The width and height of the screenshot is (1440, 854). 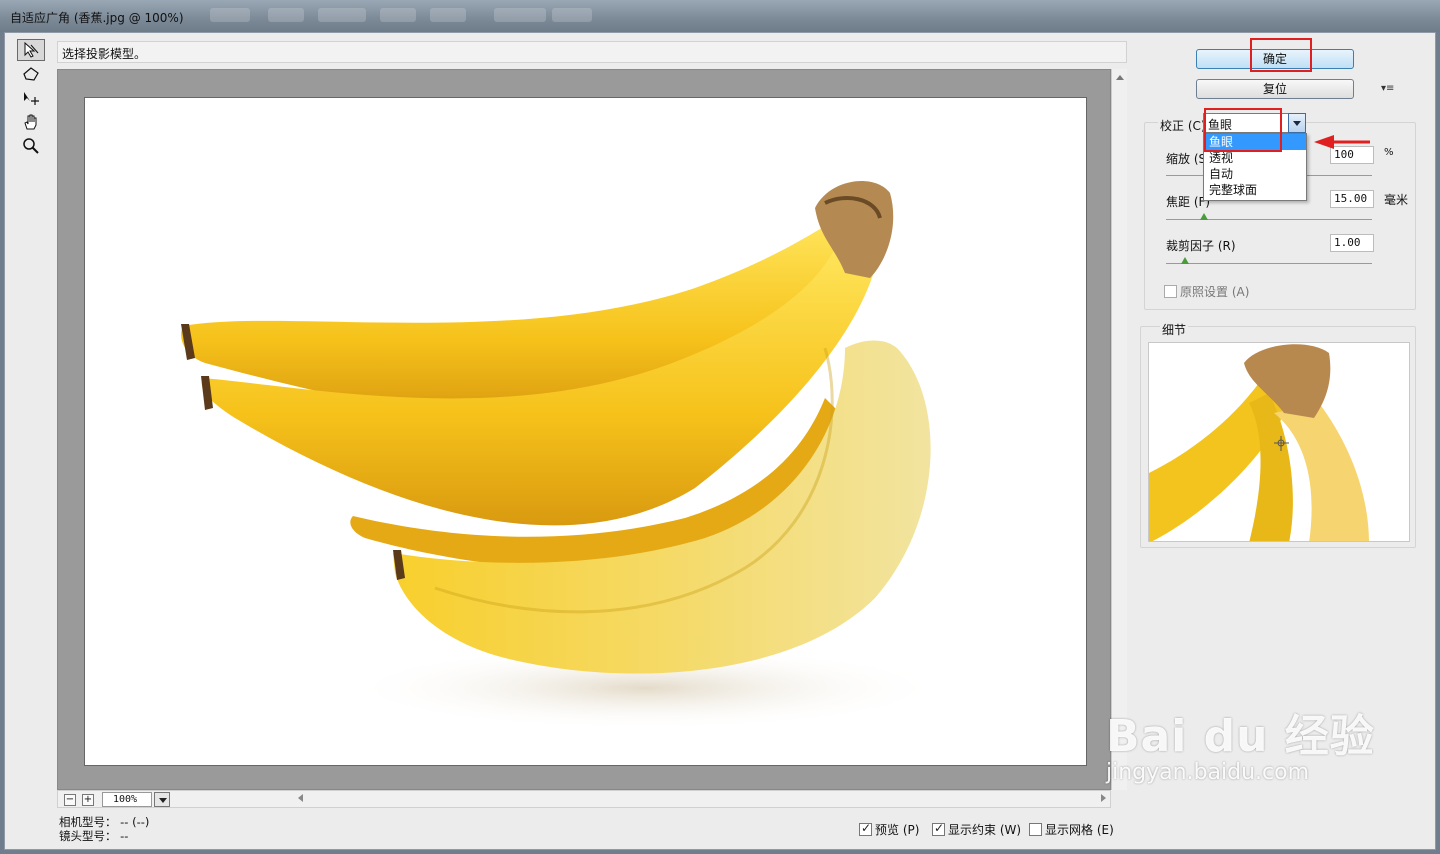 What do you see at coordinates (162, 799) in the screenshot?
I see `zoom-dropdown-button` at bounding box center [162, 799].